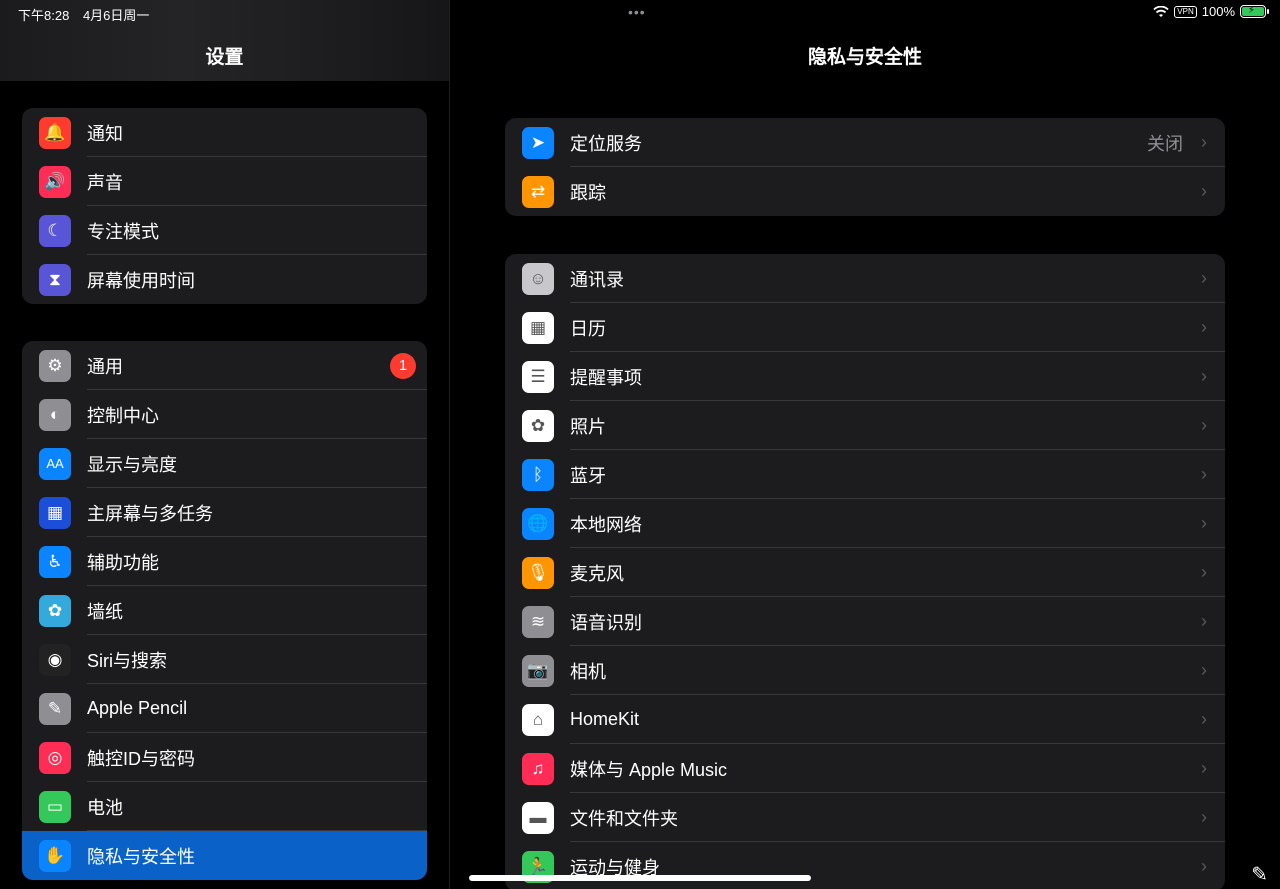 The height and width of the screenshot is (889, 1280). What do you see at coordinates (606, 143) in the screenshot?
I see `item-label: 定位服务` at bounding box center [606, 143].